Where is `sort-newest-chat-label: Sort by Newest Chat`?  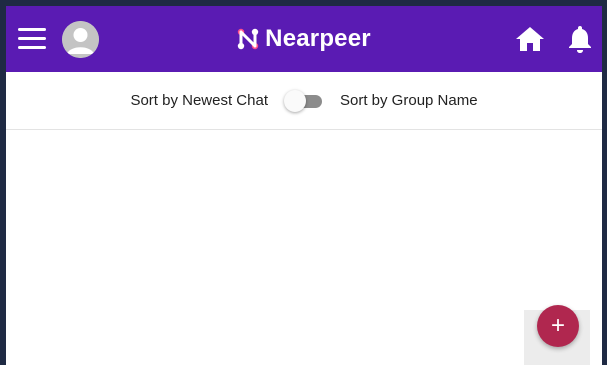
sort-newest-chat-label: Sort by Newest Chat is located at coordinates (199, 100).